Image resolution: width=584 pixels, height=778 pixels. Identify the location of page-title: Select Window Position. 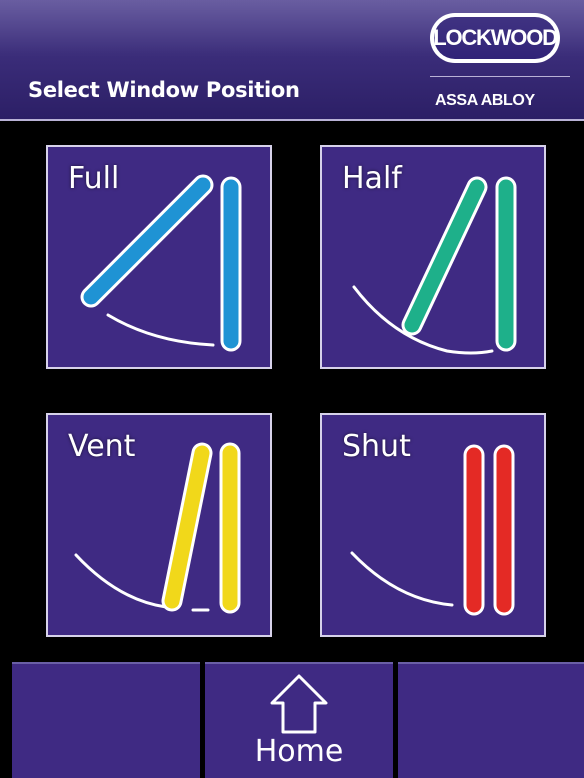
(164, 90).